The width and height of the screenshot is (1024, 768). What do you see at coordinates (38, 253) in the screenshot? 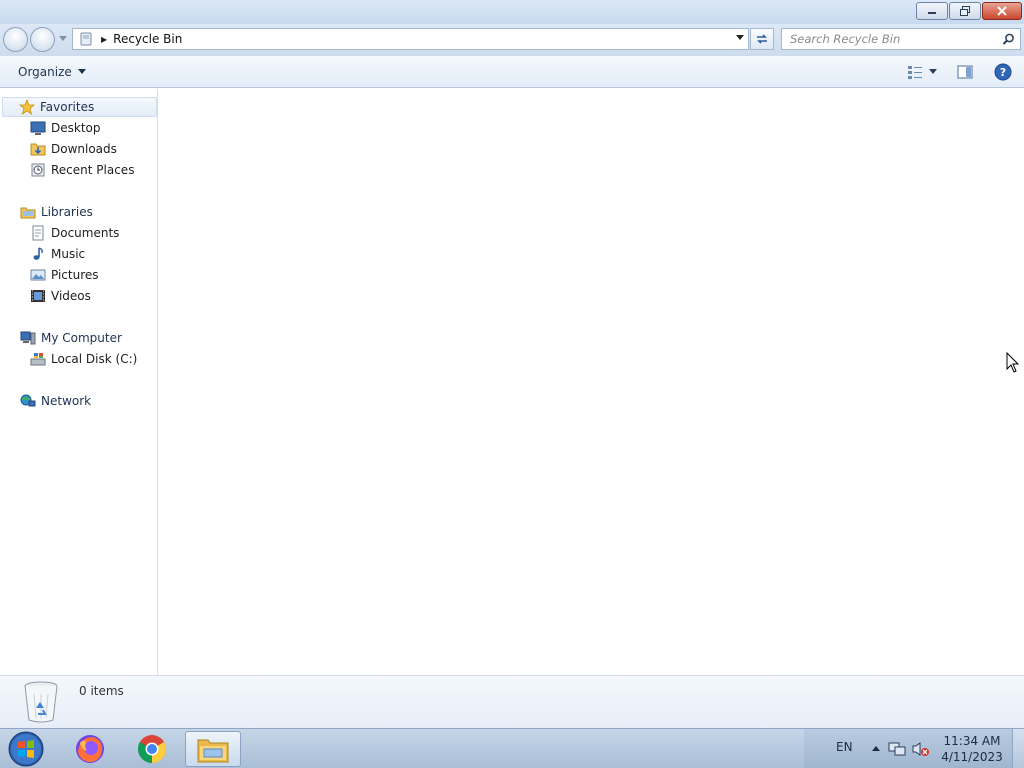
I see `music-icon` at bounding box center [38, 253].